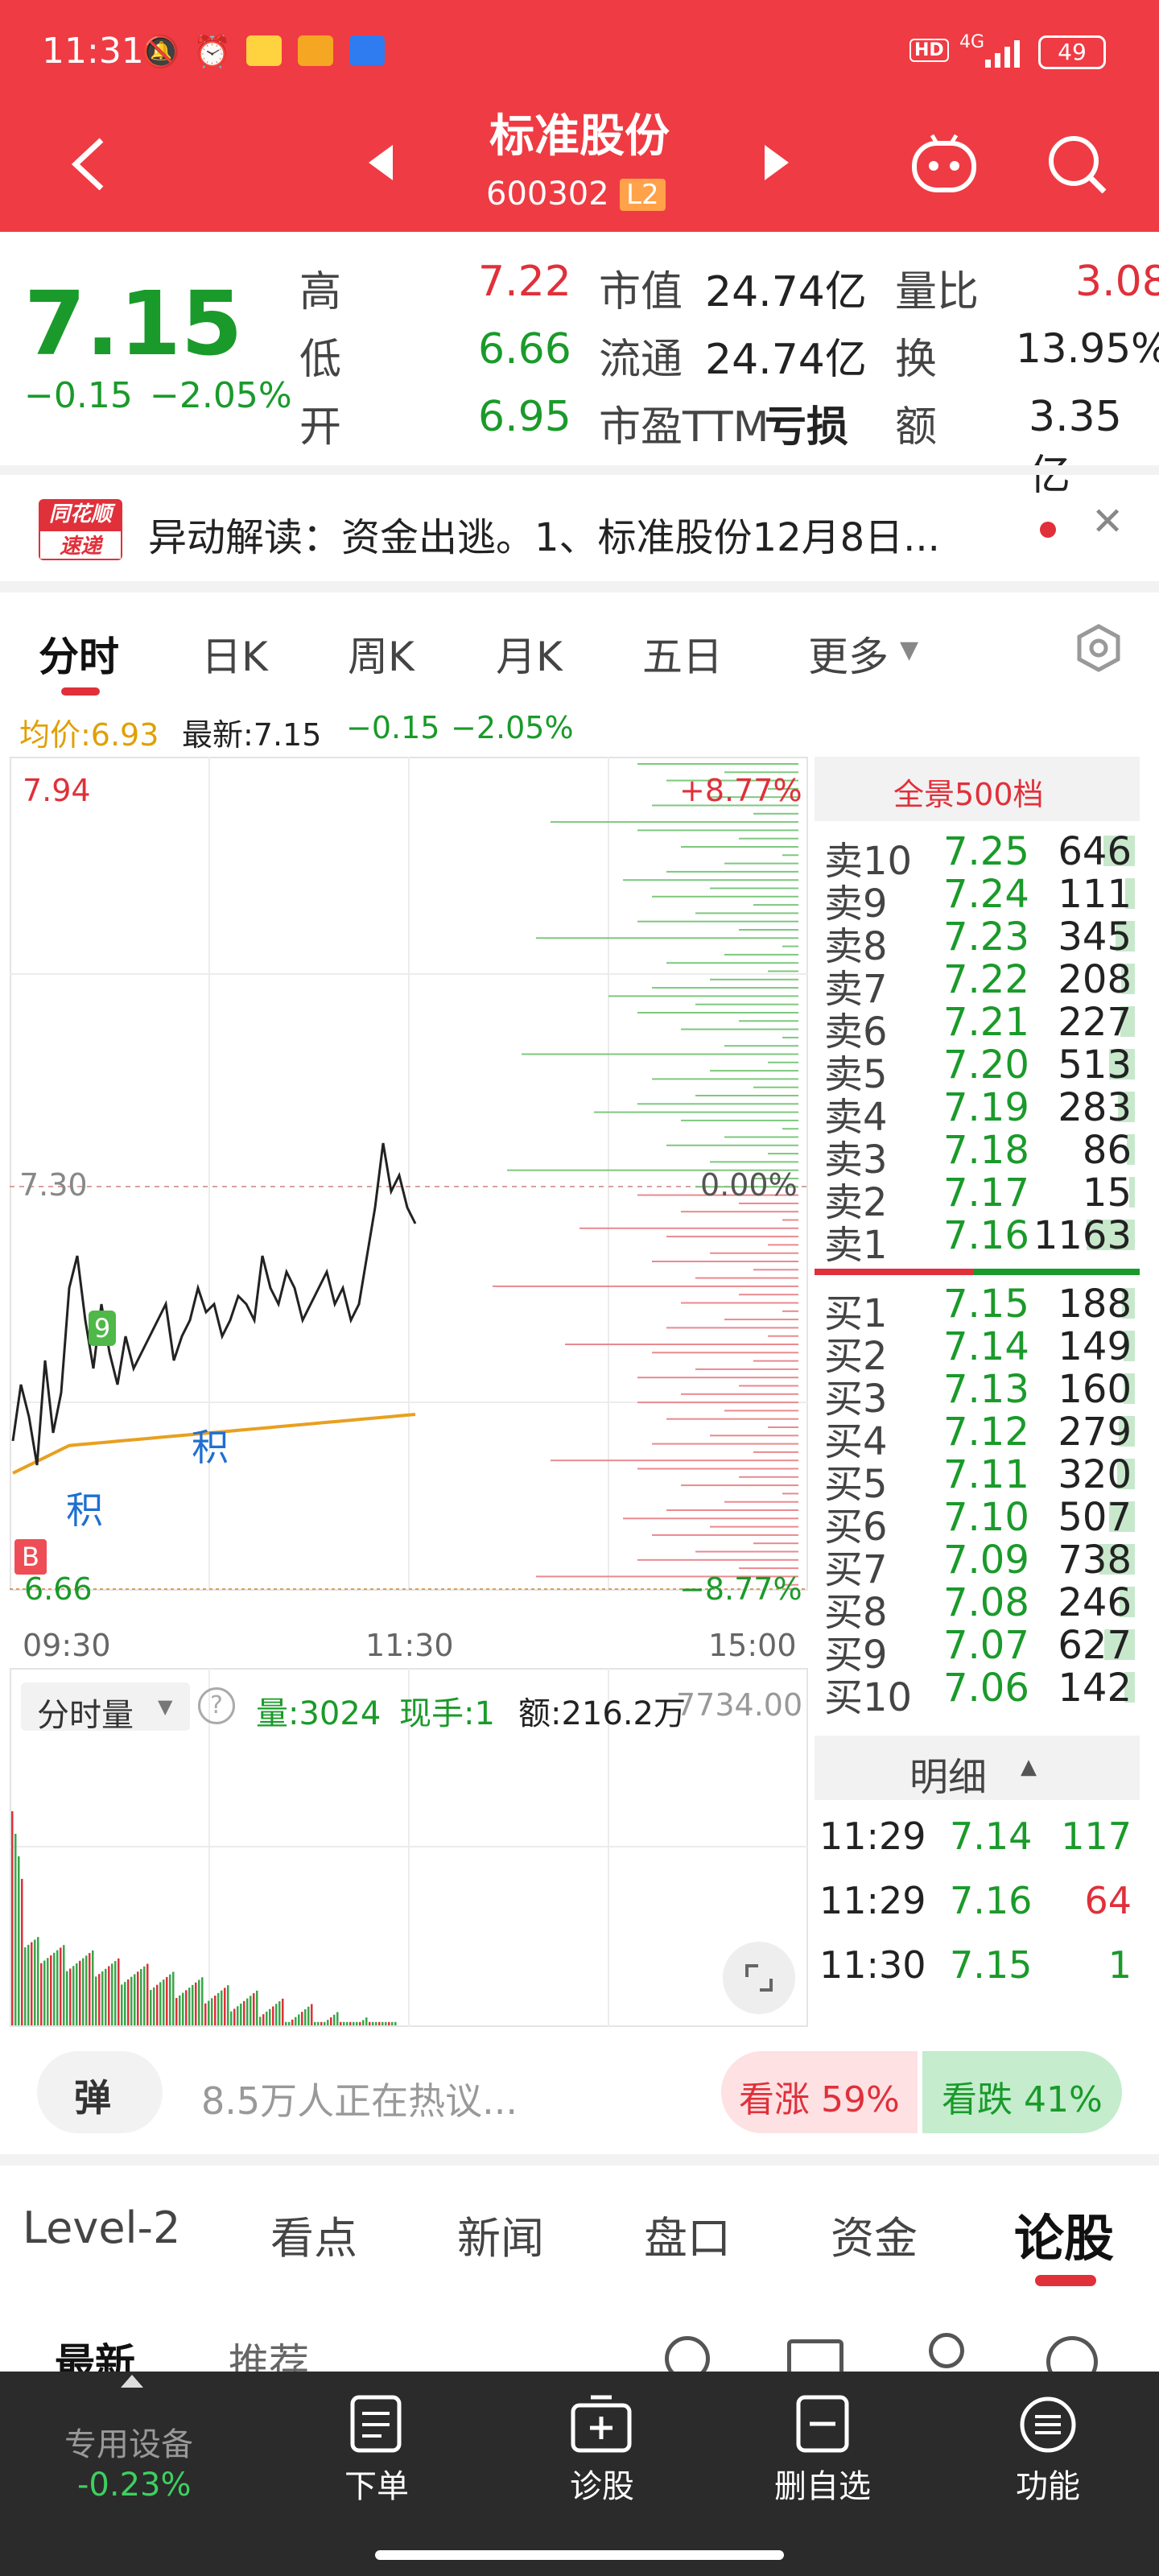 The image size is (1159, 2576). I want to click on order-book-row: 卖4 7.19 283, so click(985, 1112).